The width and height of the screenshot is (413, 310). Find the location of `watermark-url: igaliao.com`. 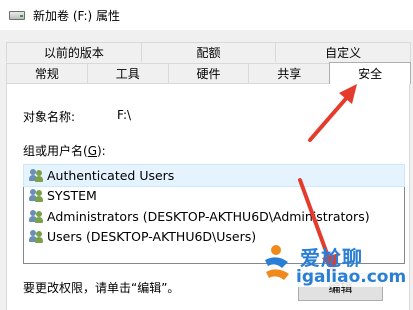

watermark-url: igaliao.com is located at coordinates (351, 277).